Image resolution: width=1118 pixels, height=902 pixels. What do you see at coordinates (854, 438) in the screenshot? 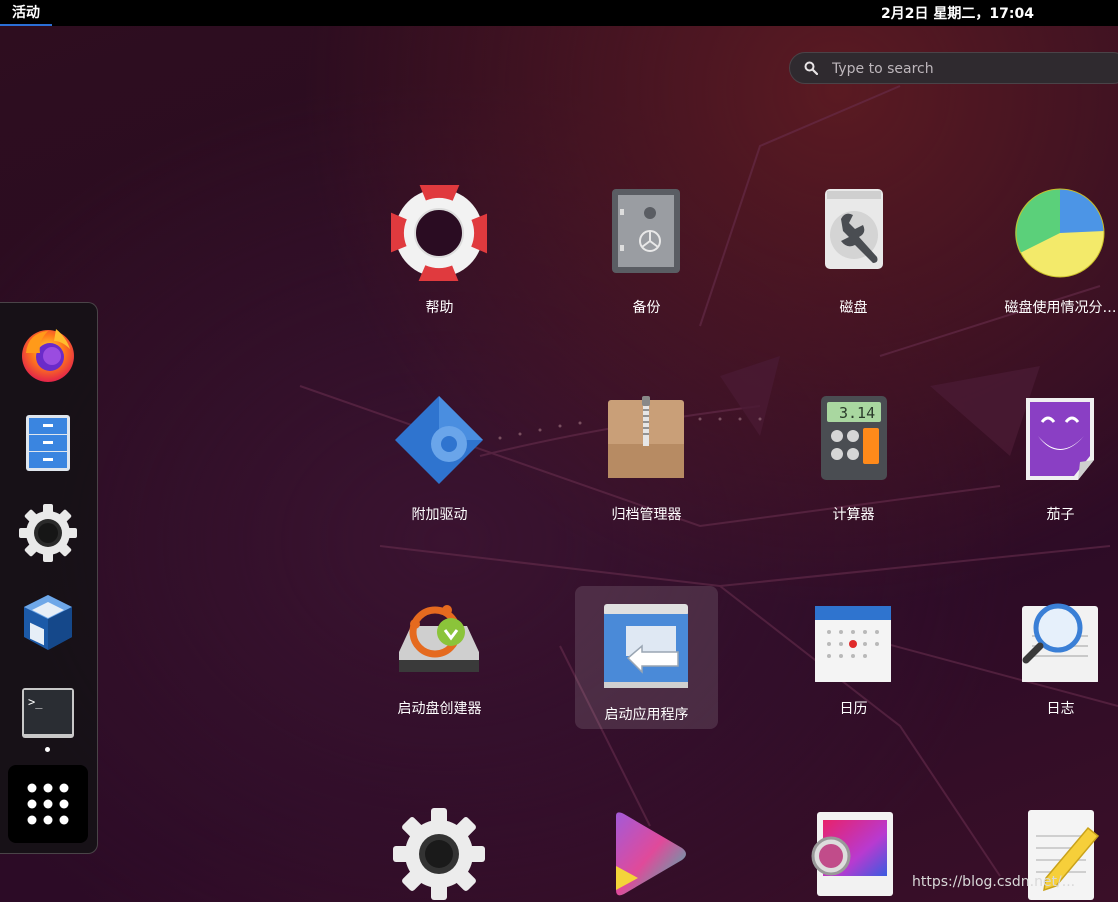
I see `calculator-icon: 3.14` at bounding box center [854, 438].